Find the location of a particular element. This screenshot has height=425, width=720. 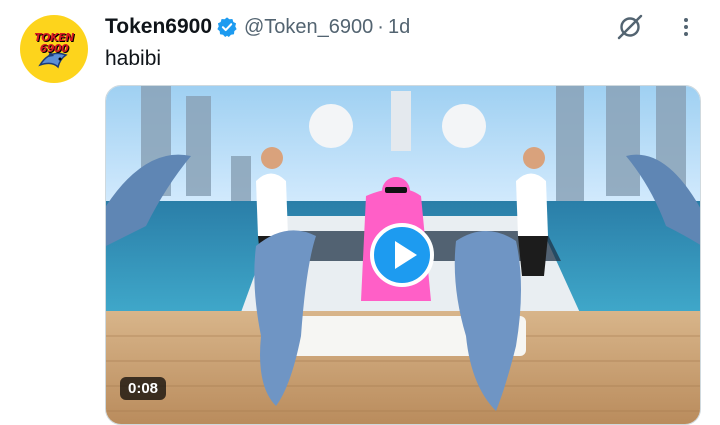

verified-badge-icon is located at coordinates (227, 27).